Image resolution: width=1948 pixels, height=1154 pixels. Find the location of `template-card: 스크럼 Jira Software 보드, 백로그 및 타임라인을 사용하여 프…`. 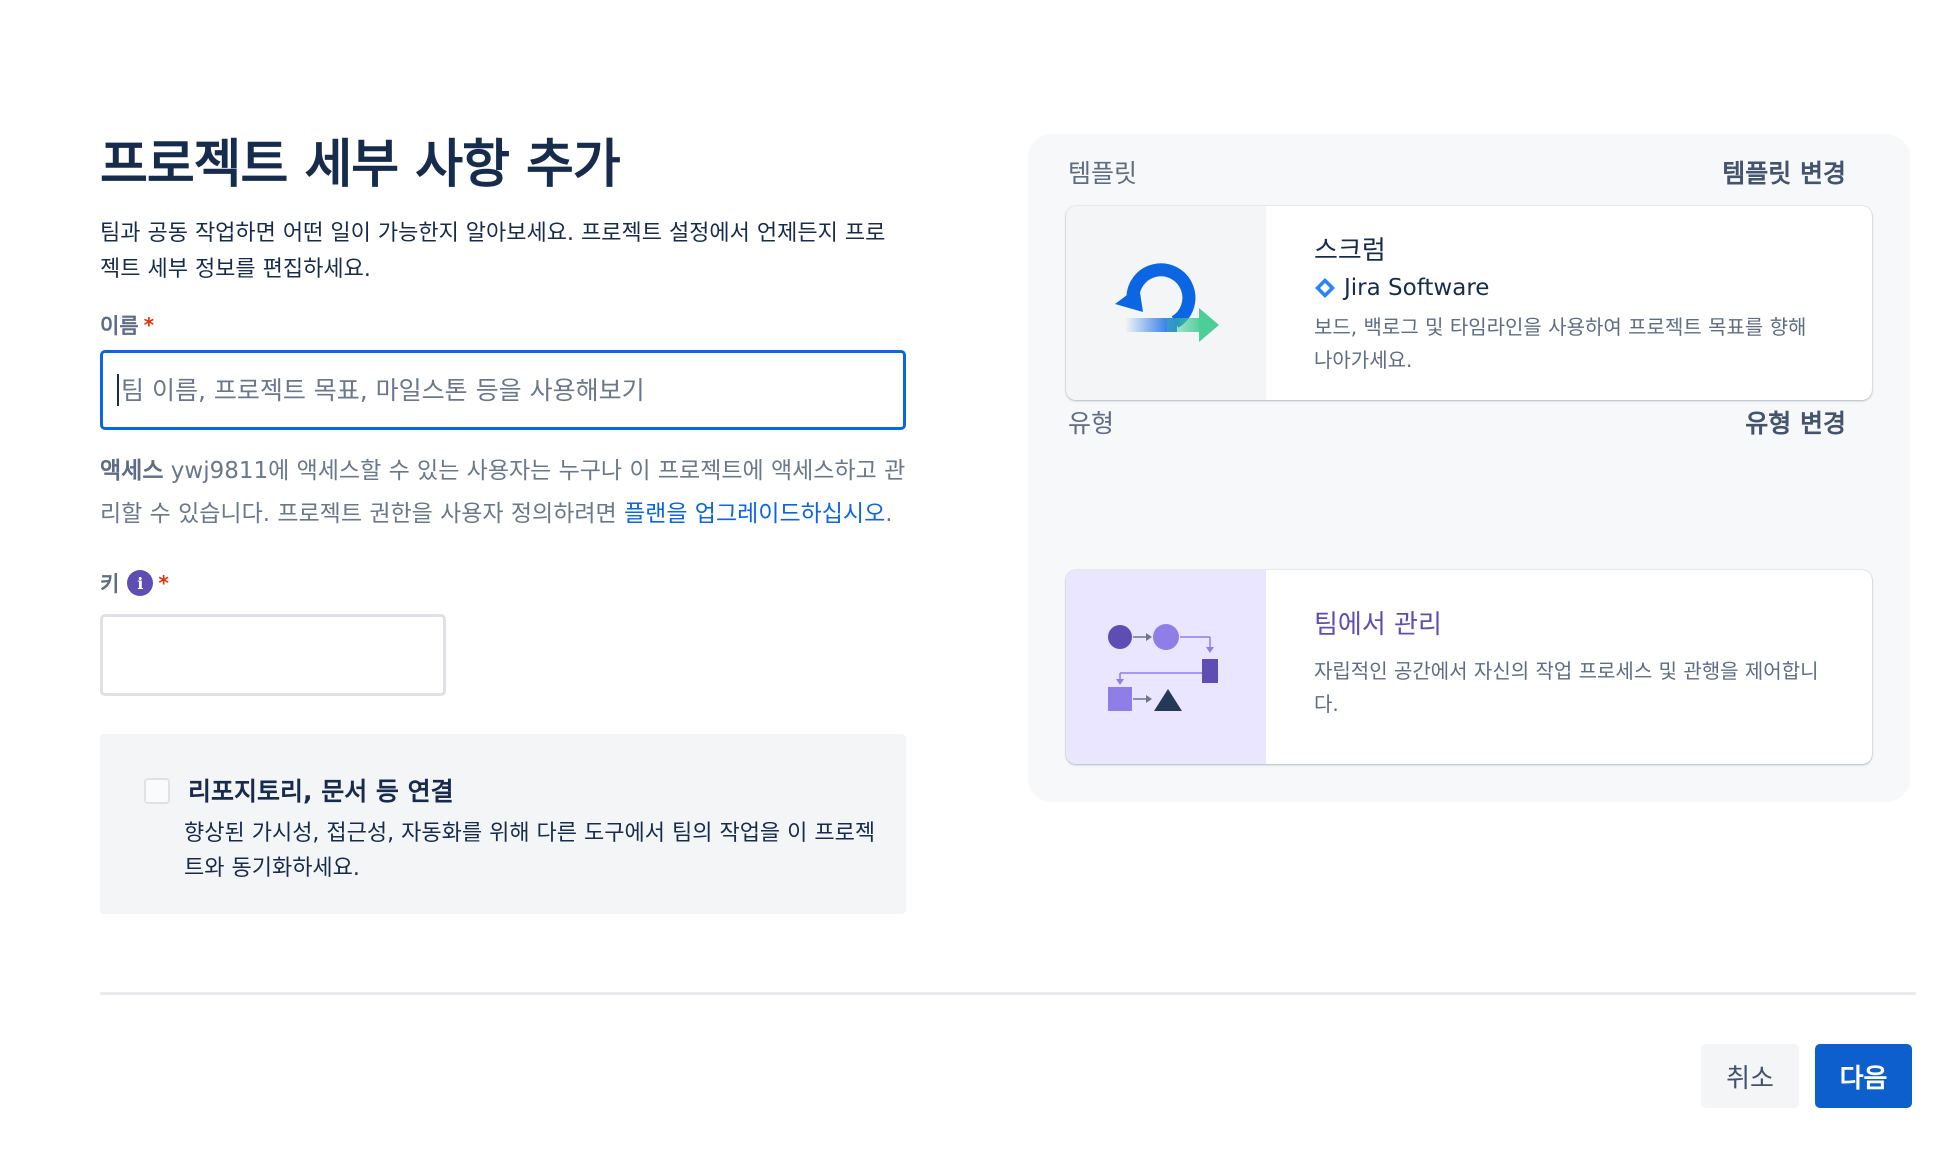

template-card: 스크럼 Jira Software 보드, 백로그 및 타임라인을 사용하여 프… is located at coordinates (1469, 303).